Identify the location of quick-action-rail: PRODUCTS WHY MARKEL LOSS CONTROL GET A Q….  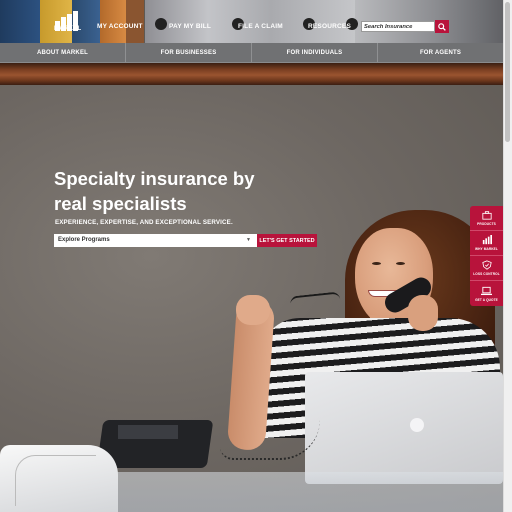
(486, 256).